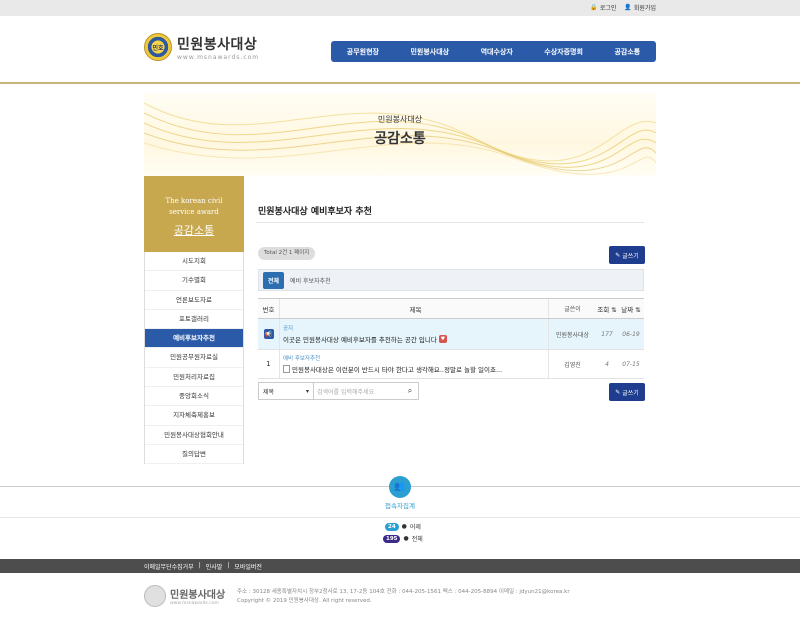 The width and height of the screenshot is (800, 619). I want to click on sidebar-item-gallery: 포토갤러리, so click(194, 320).